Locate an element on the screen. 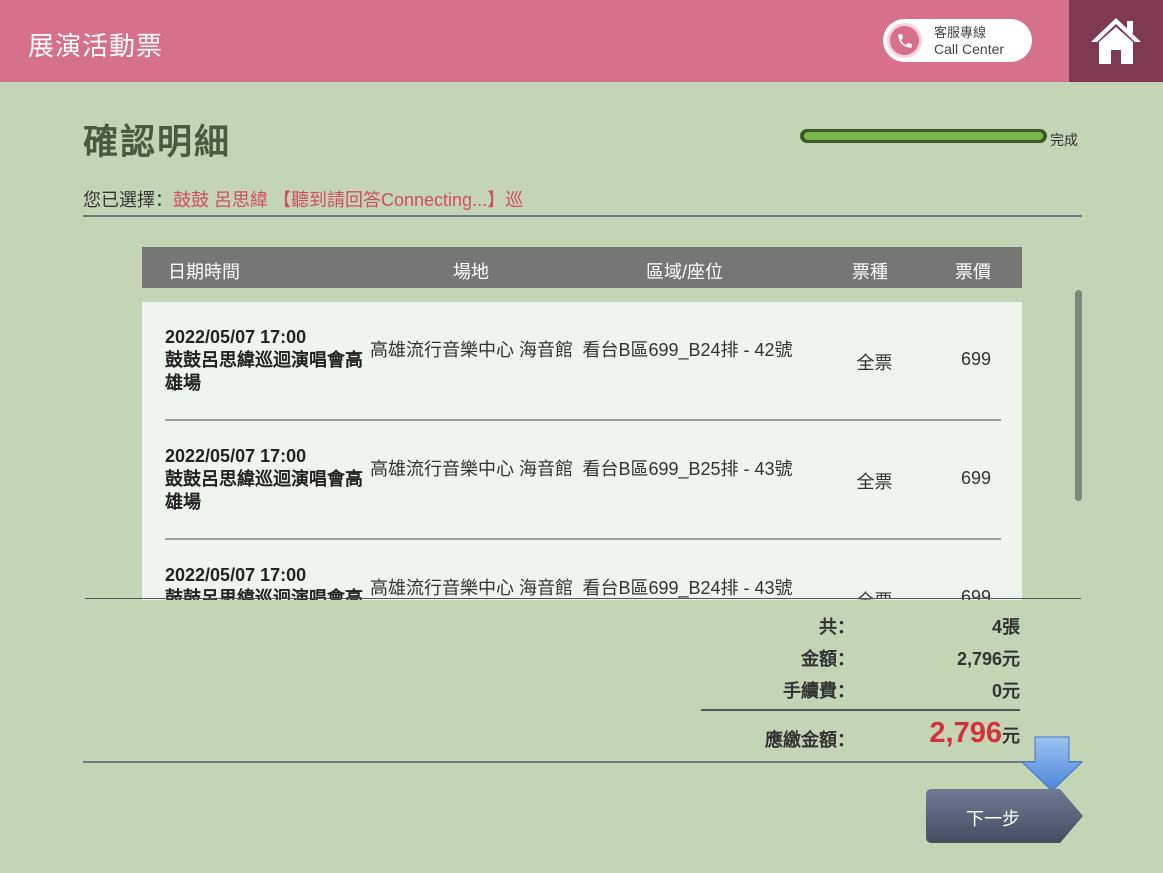 The height and width of the screenshot is (873, 1163). fee-value: 0元 is located at coordinates (1005, 691).